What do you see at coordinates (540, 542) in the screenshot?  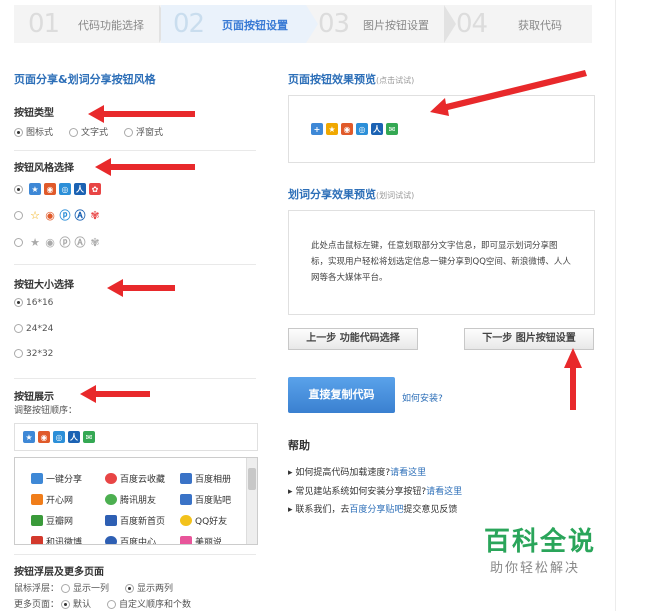 I see `watermark-logo: 百科全说` at bounding box center [540, 542].